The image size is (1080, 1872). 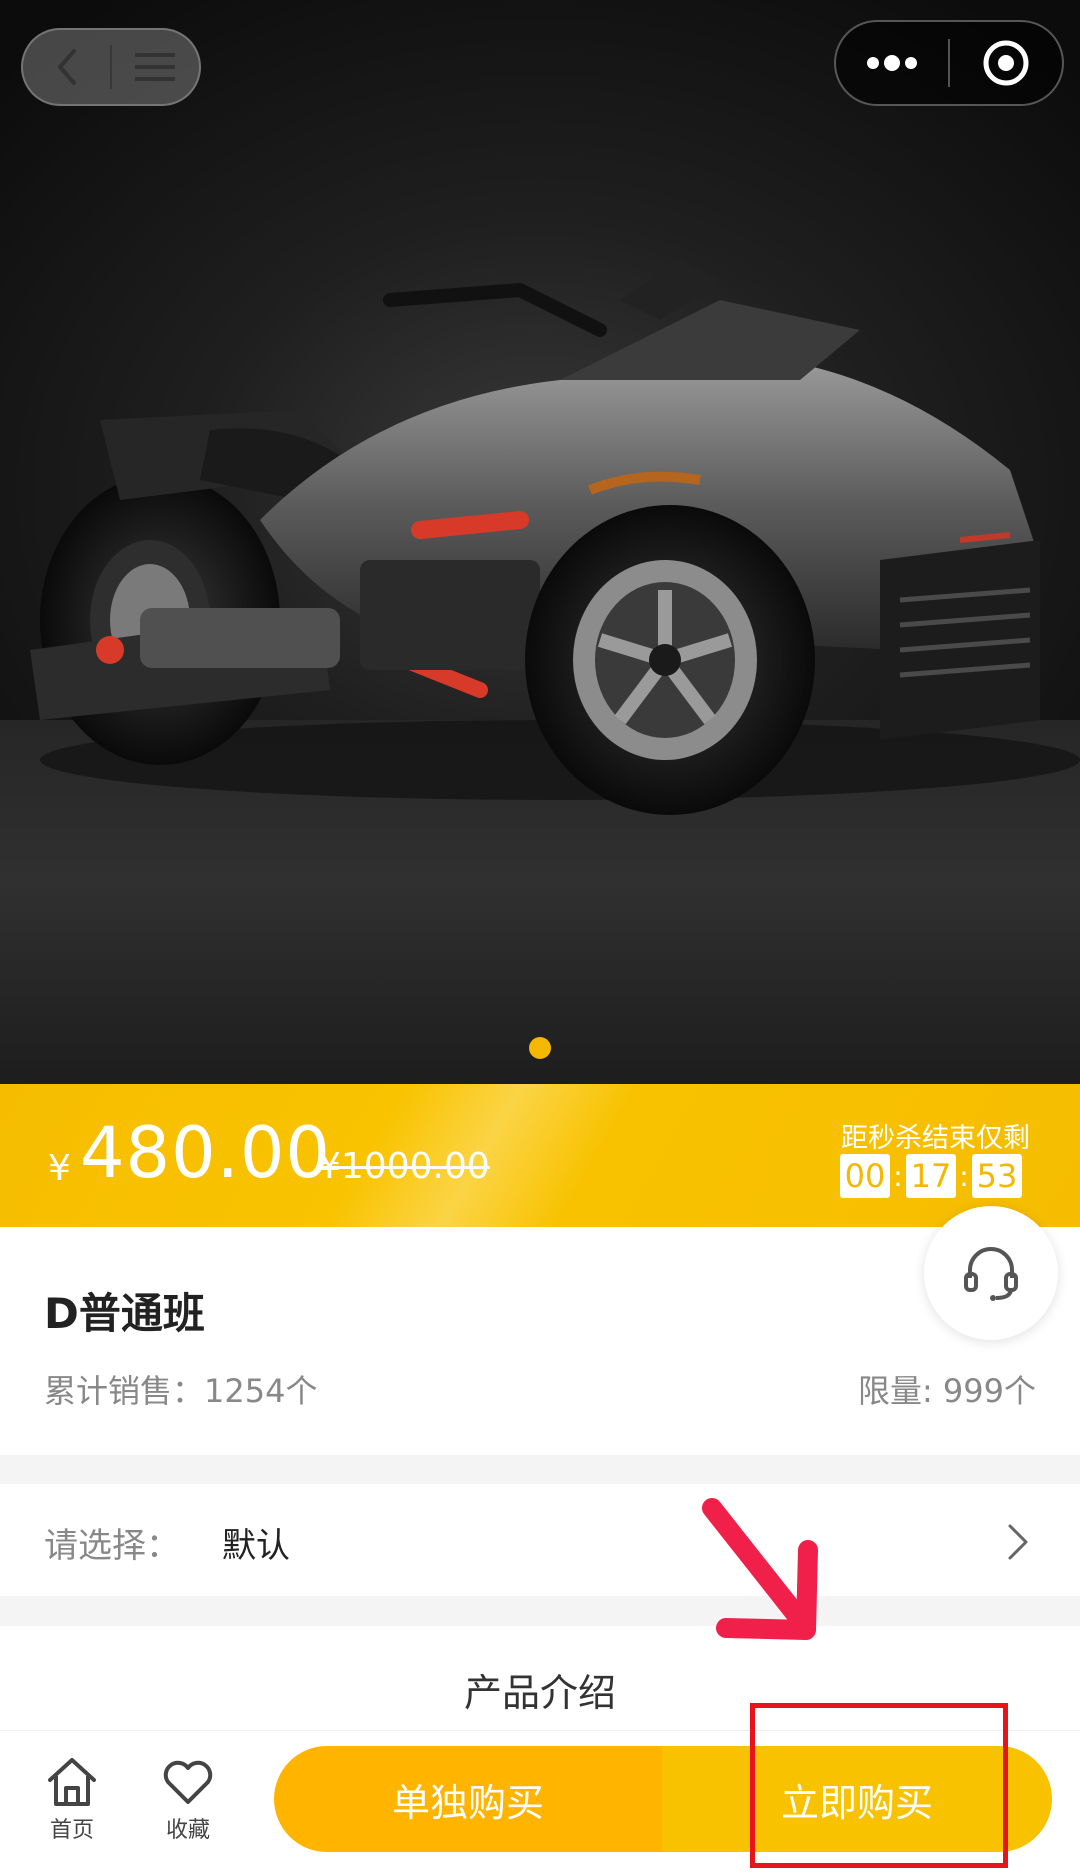 What do you see at coordinates (72, 1782) in the screenshot?
I see `home-icon` at bounding box center [72, 1782].